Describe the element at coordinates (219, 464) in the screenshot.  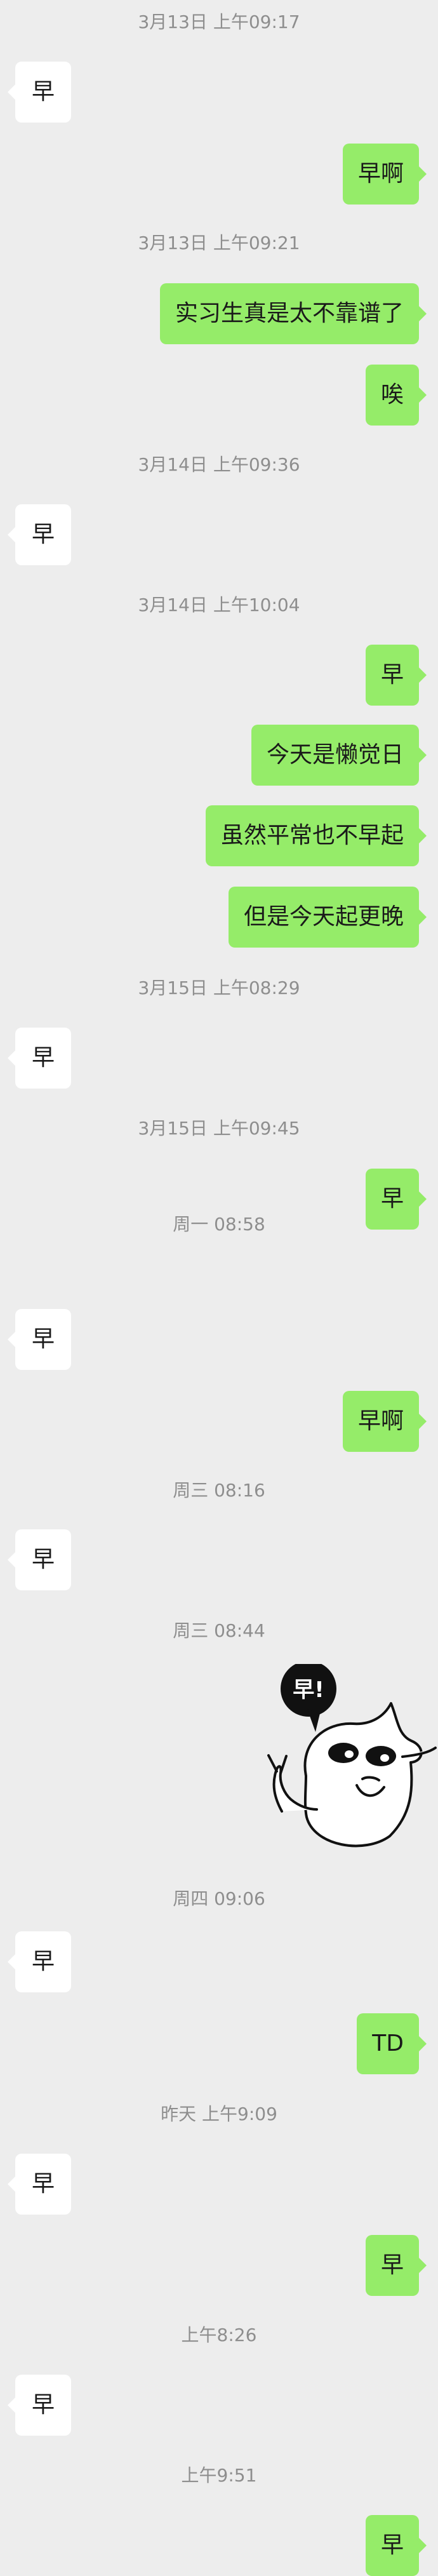
I see `timestamp: 3月14日 上午09:36` at that location.